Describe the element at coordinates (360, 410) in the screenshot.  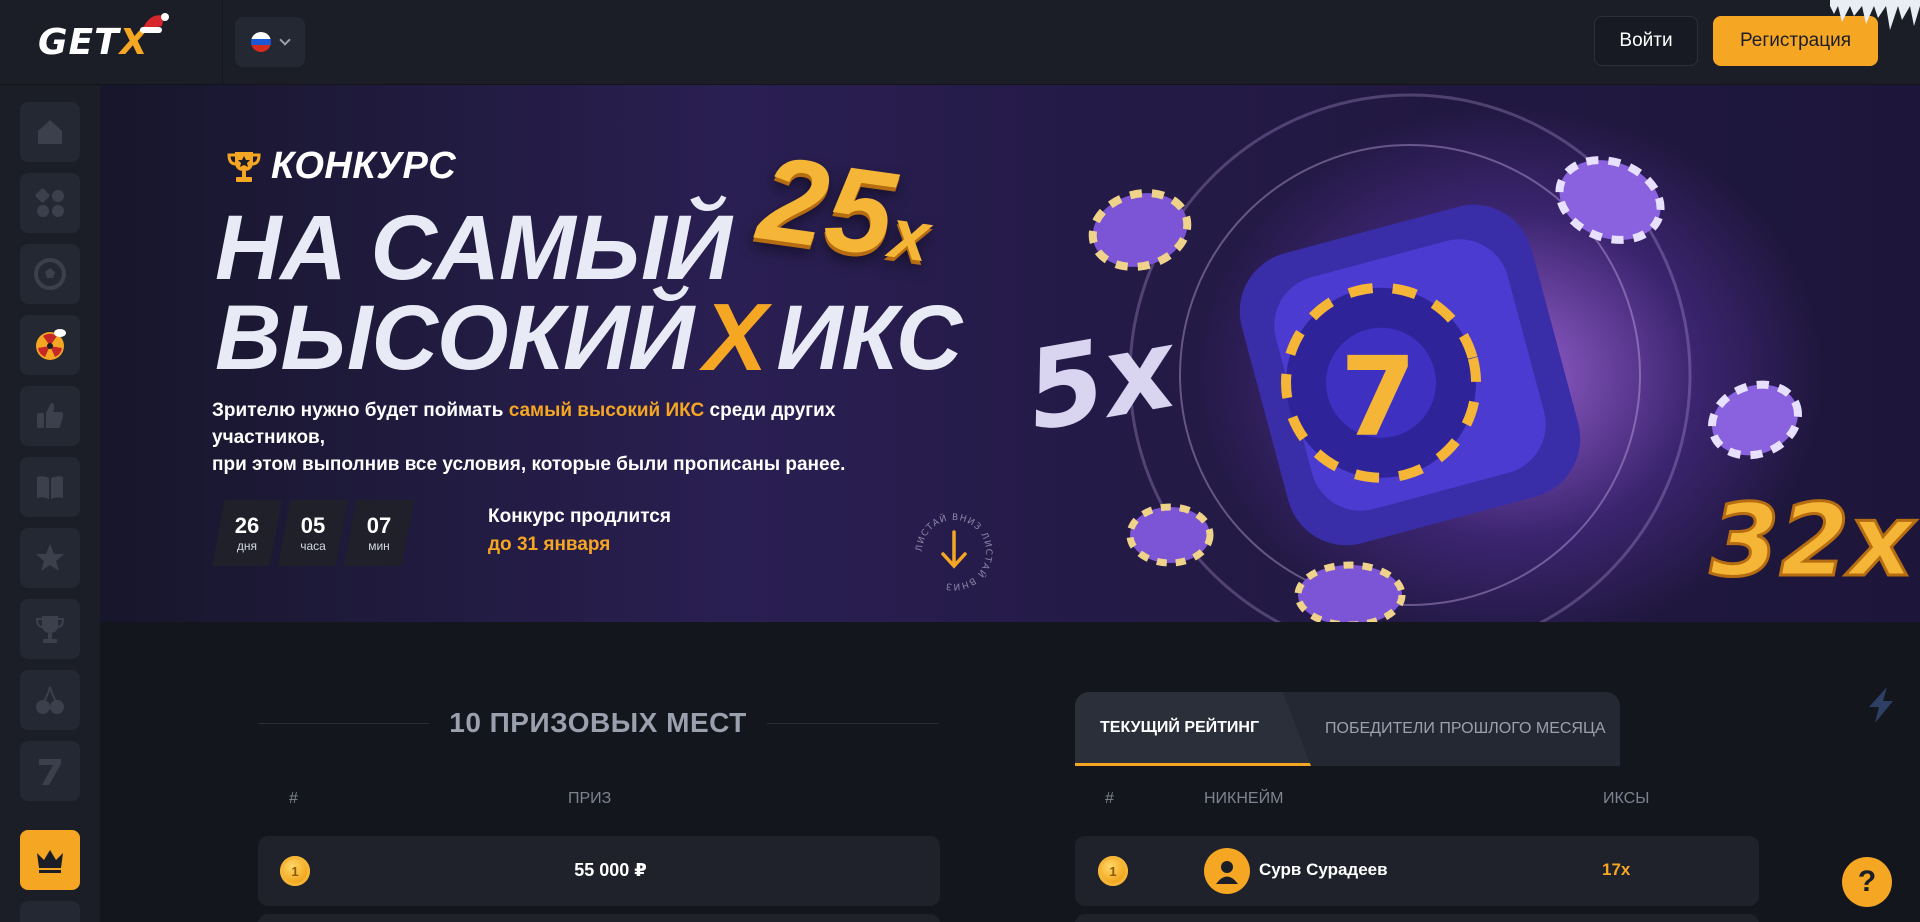
I see `desc-part1: Зрителю нужно будет поймать` at that location.